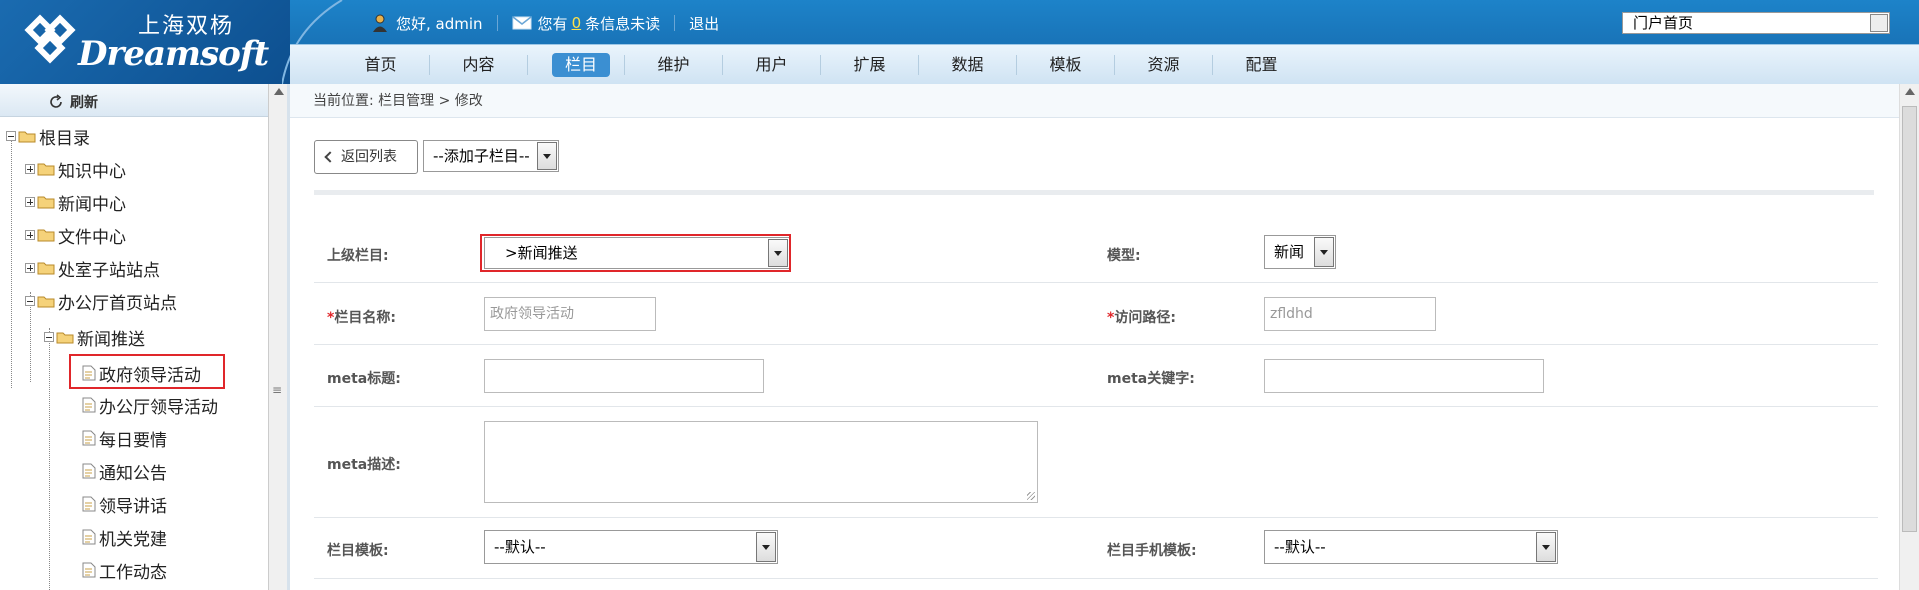 This screenshot has height=590, width=1919. I want to click on tree-leaf-work: 工作动态, so click(124, 570).